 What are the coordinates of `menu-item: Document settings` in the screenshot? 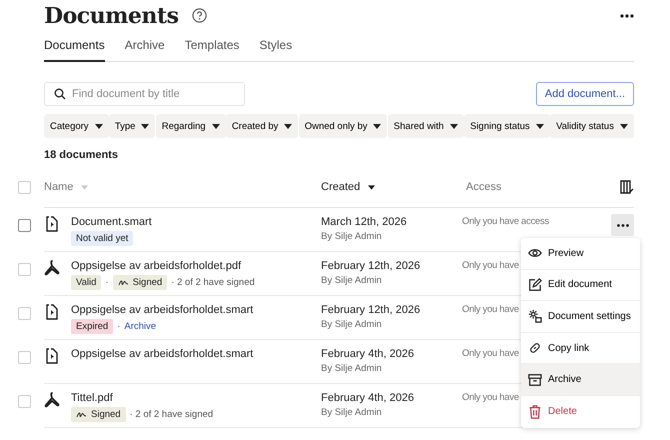 It's located at (580, 317).